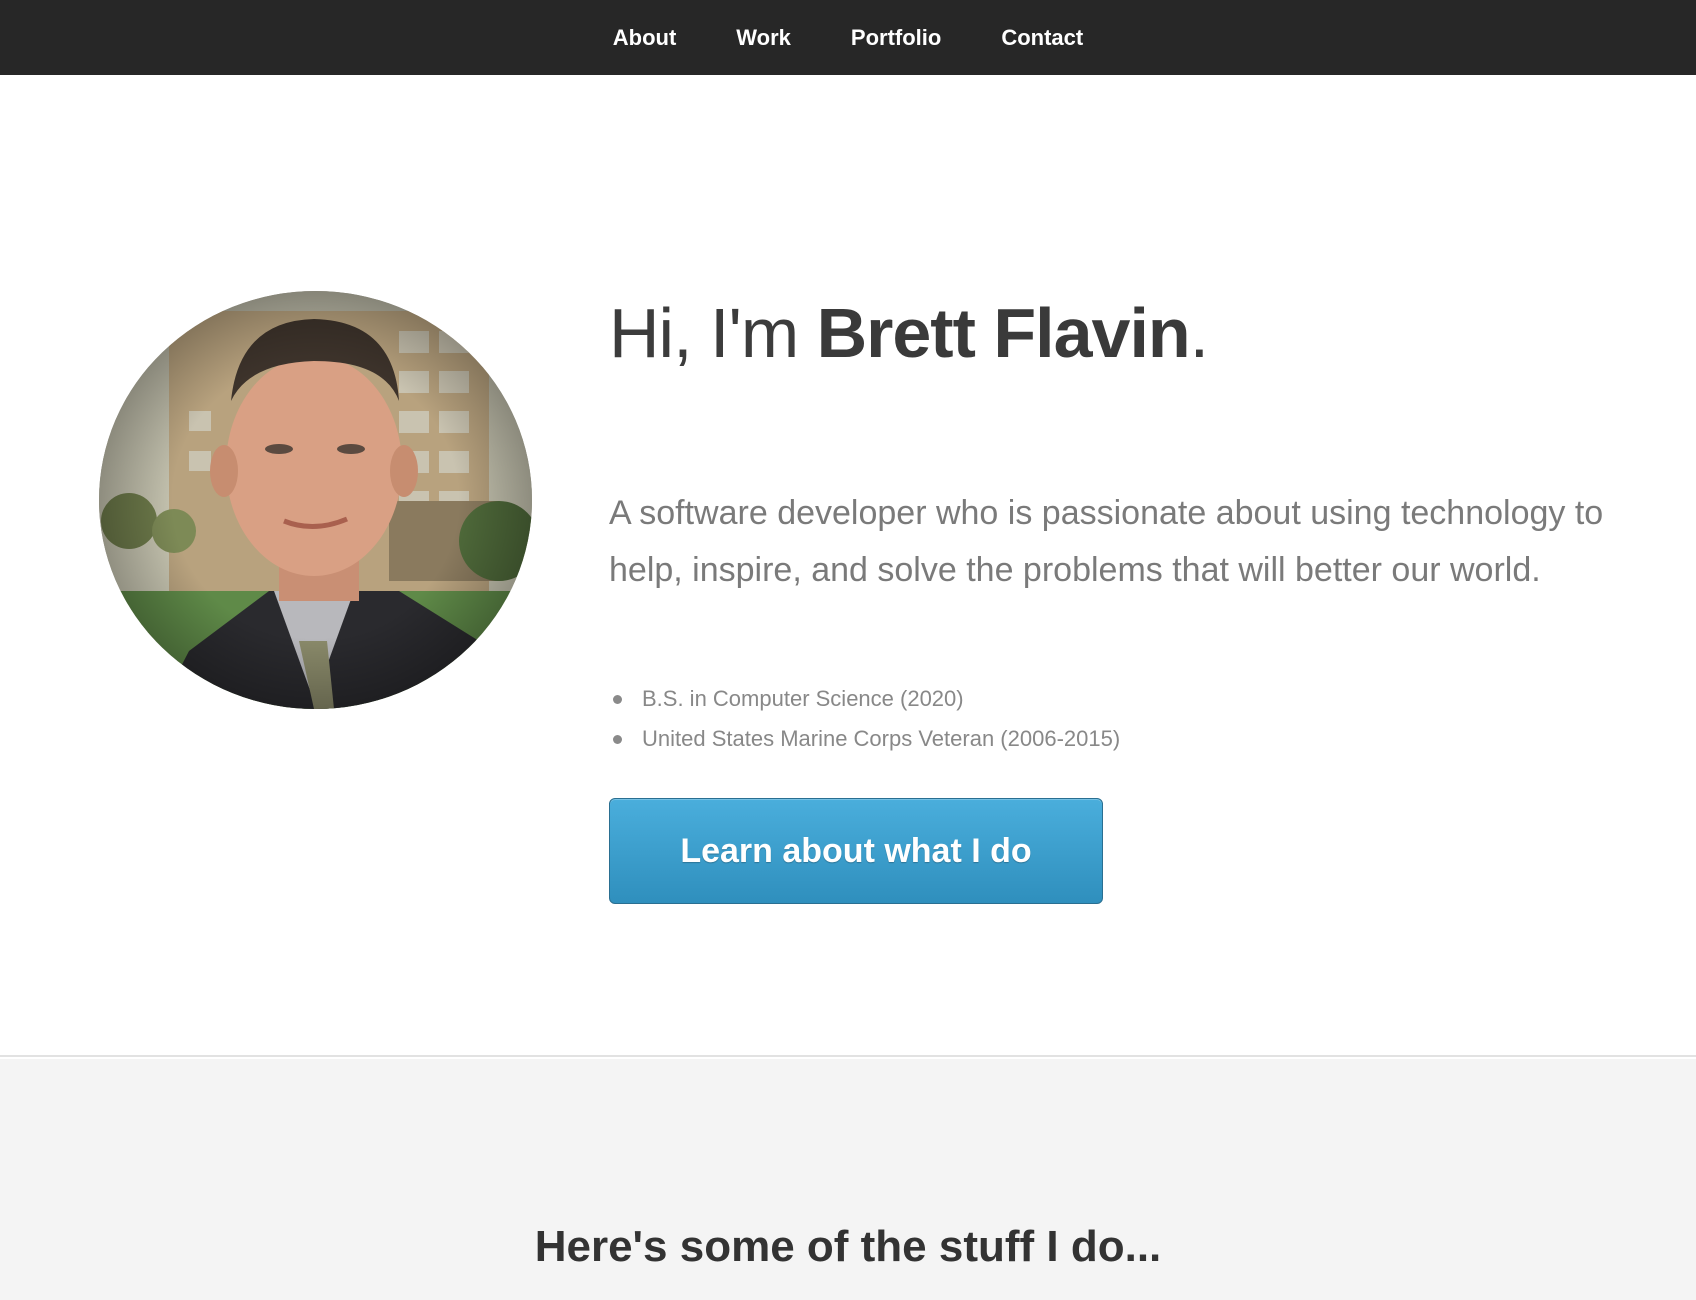 The width and height of the screenshot is (1696, 1300). I want to click on fact-text: B.S. in Computer Science (2020), so click(803, 698).